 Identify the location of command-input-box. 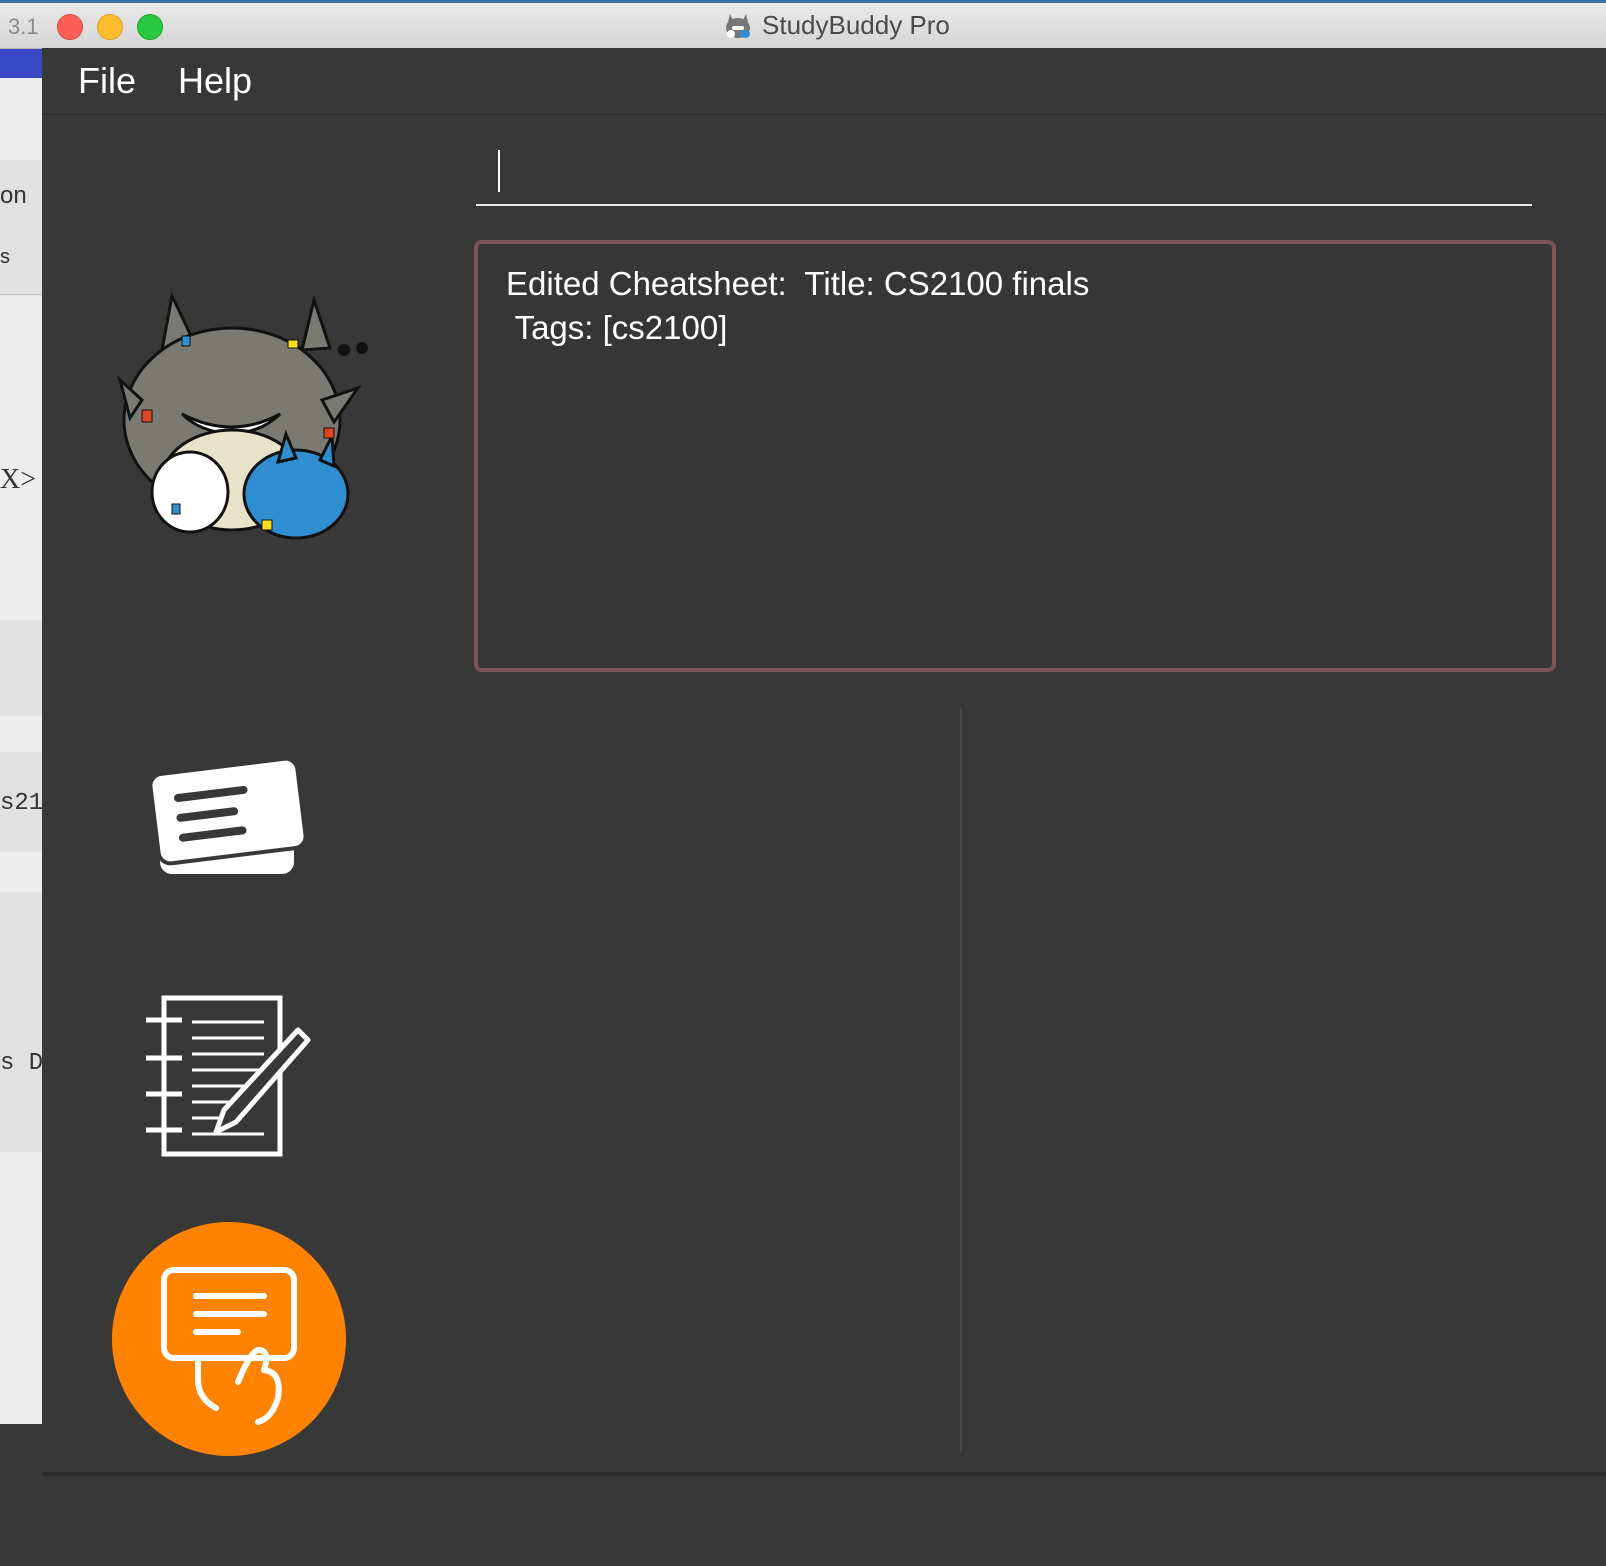
(1004, 174).